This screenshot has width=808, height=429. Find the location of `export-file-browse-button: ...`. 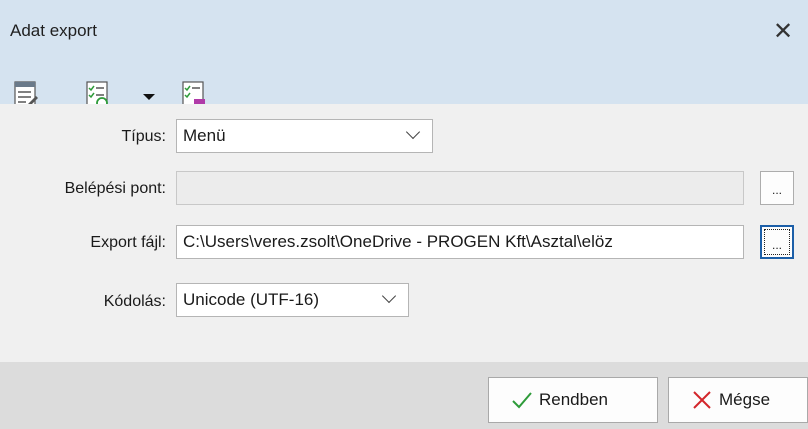

export-file-browse-button: ... is located at coordinates (777, 242).